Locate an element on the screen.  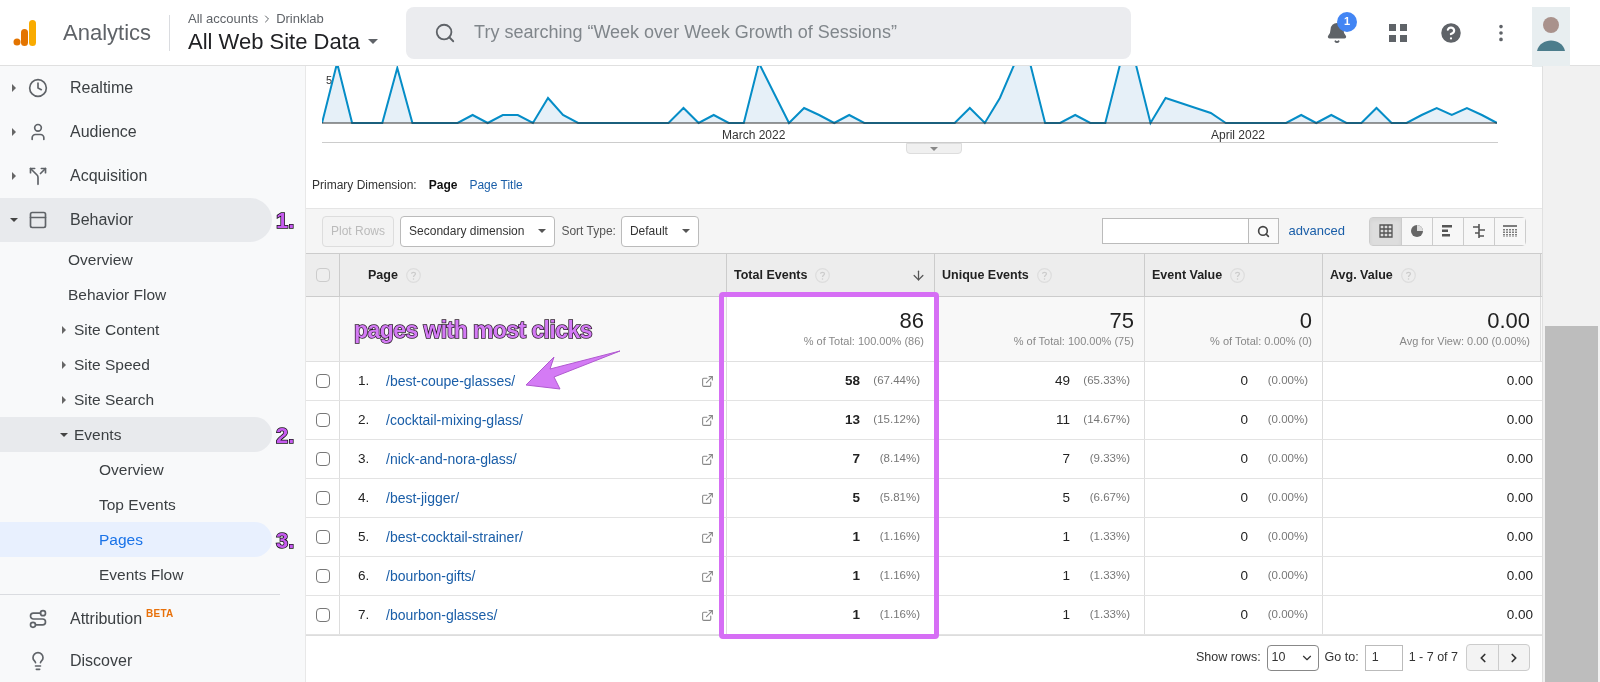
total-value: 0 is located at coordinates (1305, 320).